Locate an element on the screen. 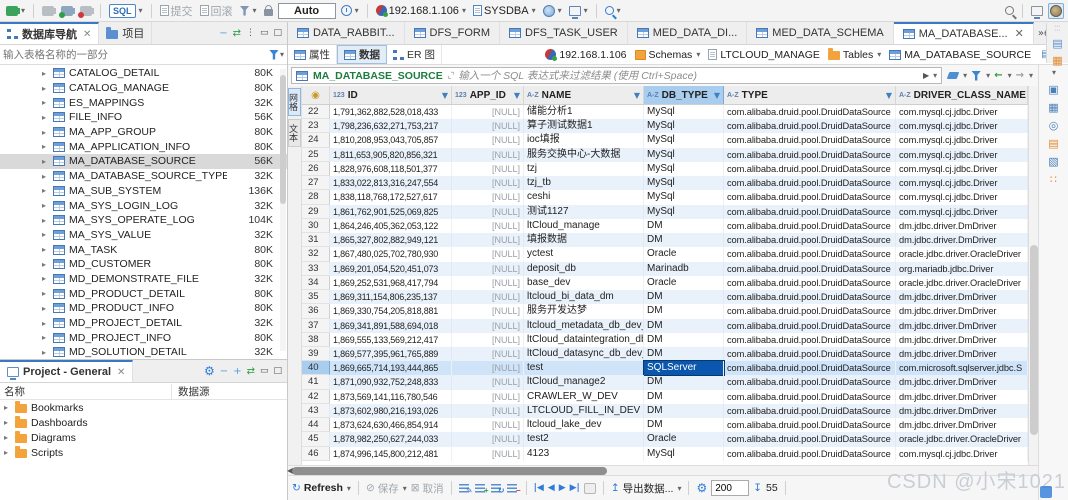 The width and height of the screenshot is (1068, 500). row-number: 26 is located at coordinates (316, 169).